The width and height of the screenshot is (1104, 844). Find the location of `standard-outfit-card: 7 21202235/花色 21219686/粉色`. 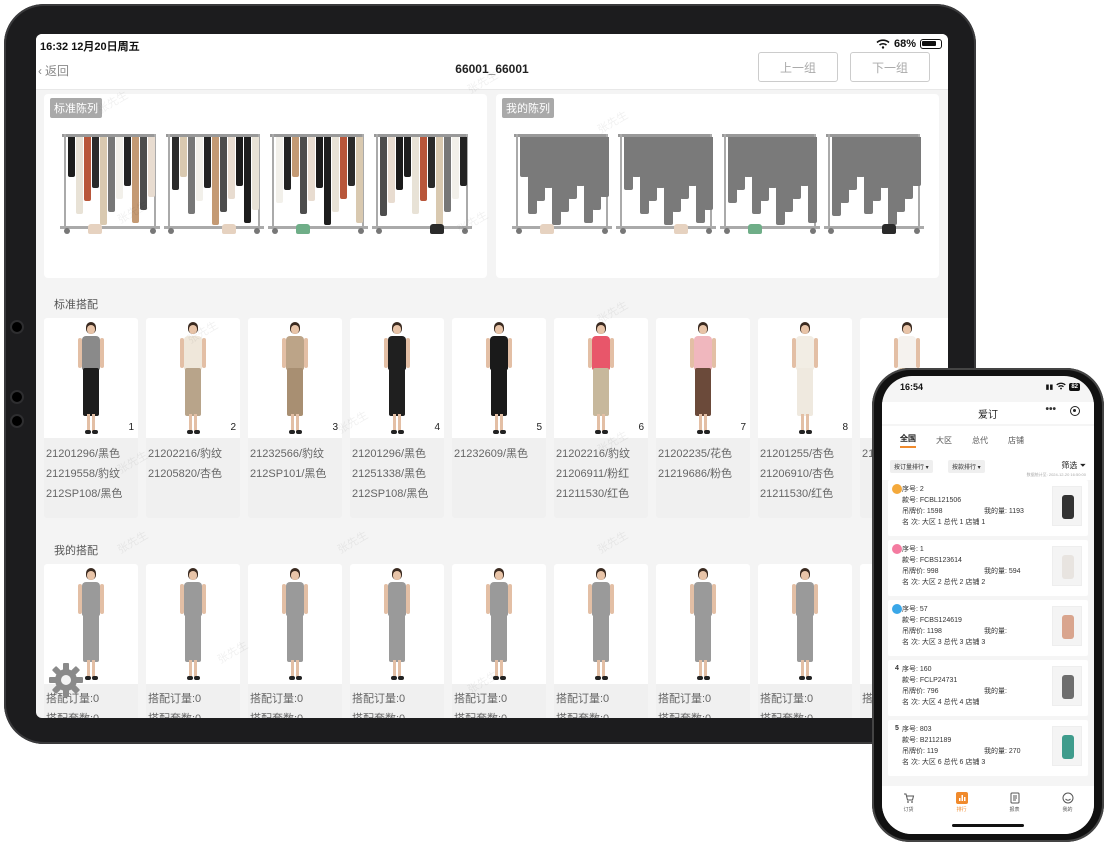

standard-outfit-card: 7 21202235/花色 21219686/粉色 is located at coordinates (703, 418).